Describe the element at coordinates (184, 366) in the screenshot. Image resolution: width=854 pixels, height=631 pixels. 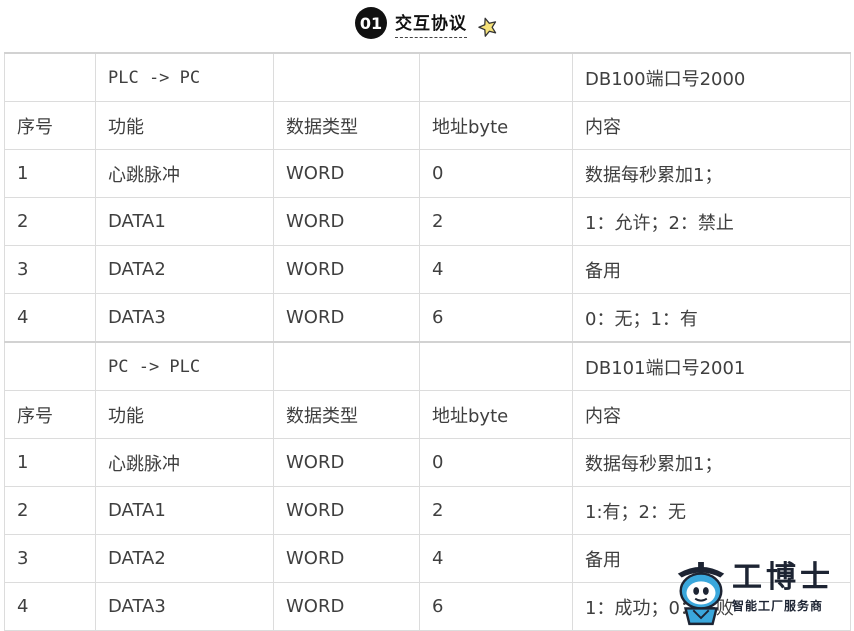
I see `direction-label: PC -> PLC` at that location.